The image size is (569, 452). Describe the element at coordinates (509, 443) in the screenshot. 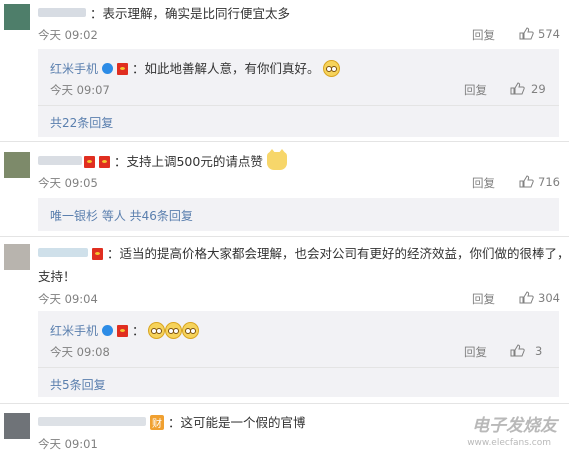

I see `watermark-url: www.elecfans.com` at that location.